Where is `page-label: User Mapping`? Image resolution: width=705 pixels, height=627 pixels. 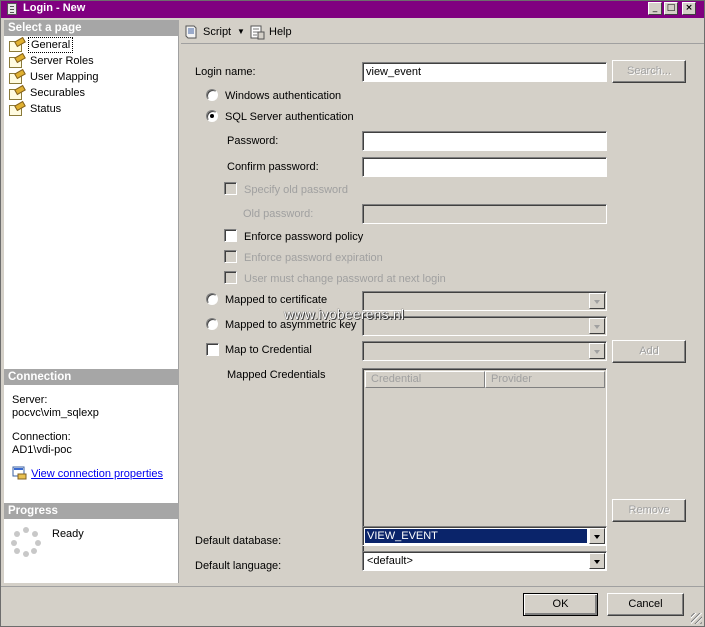 page-label: User Mapping is located at coordinates (64, 77).